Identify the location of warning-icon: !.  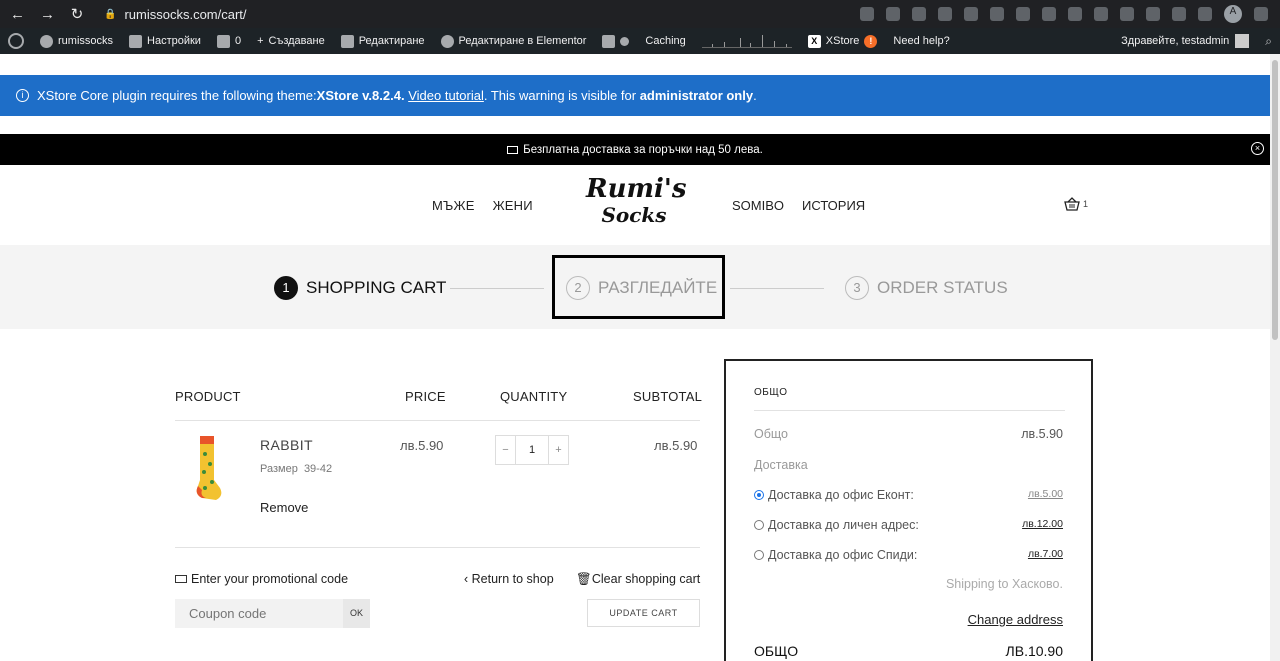
(871, 41).